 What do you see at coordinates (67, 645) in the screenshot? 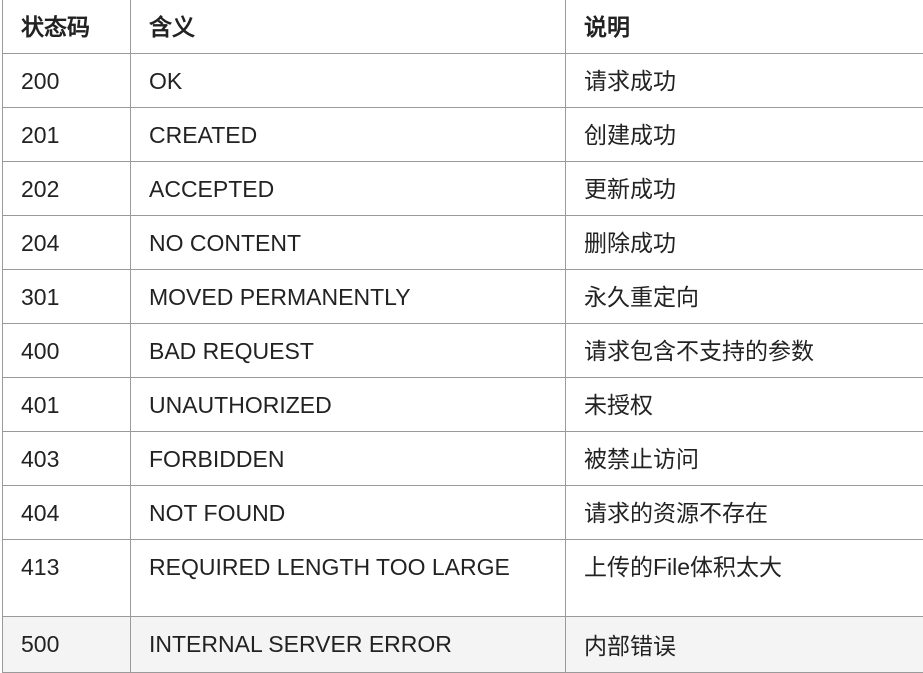
I see `cell-code: 500` at bounding box center [67, 645].